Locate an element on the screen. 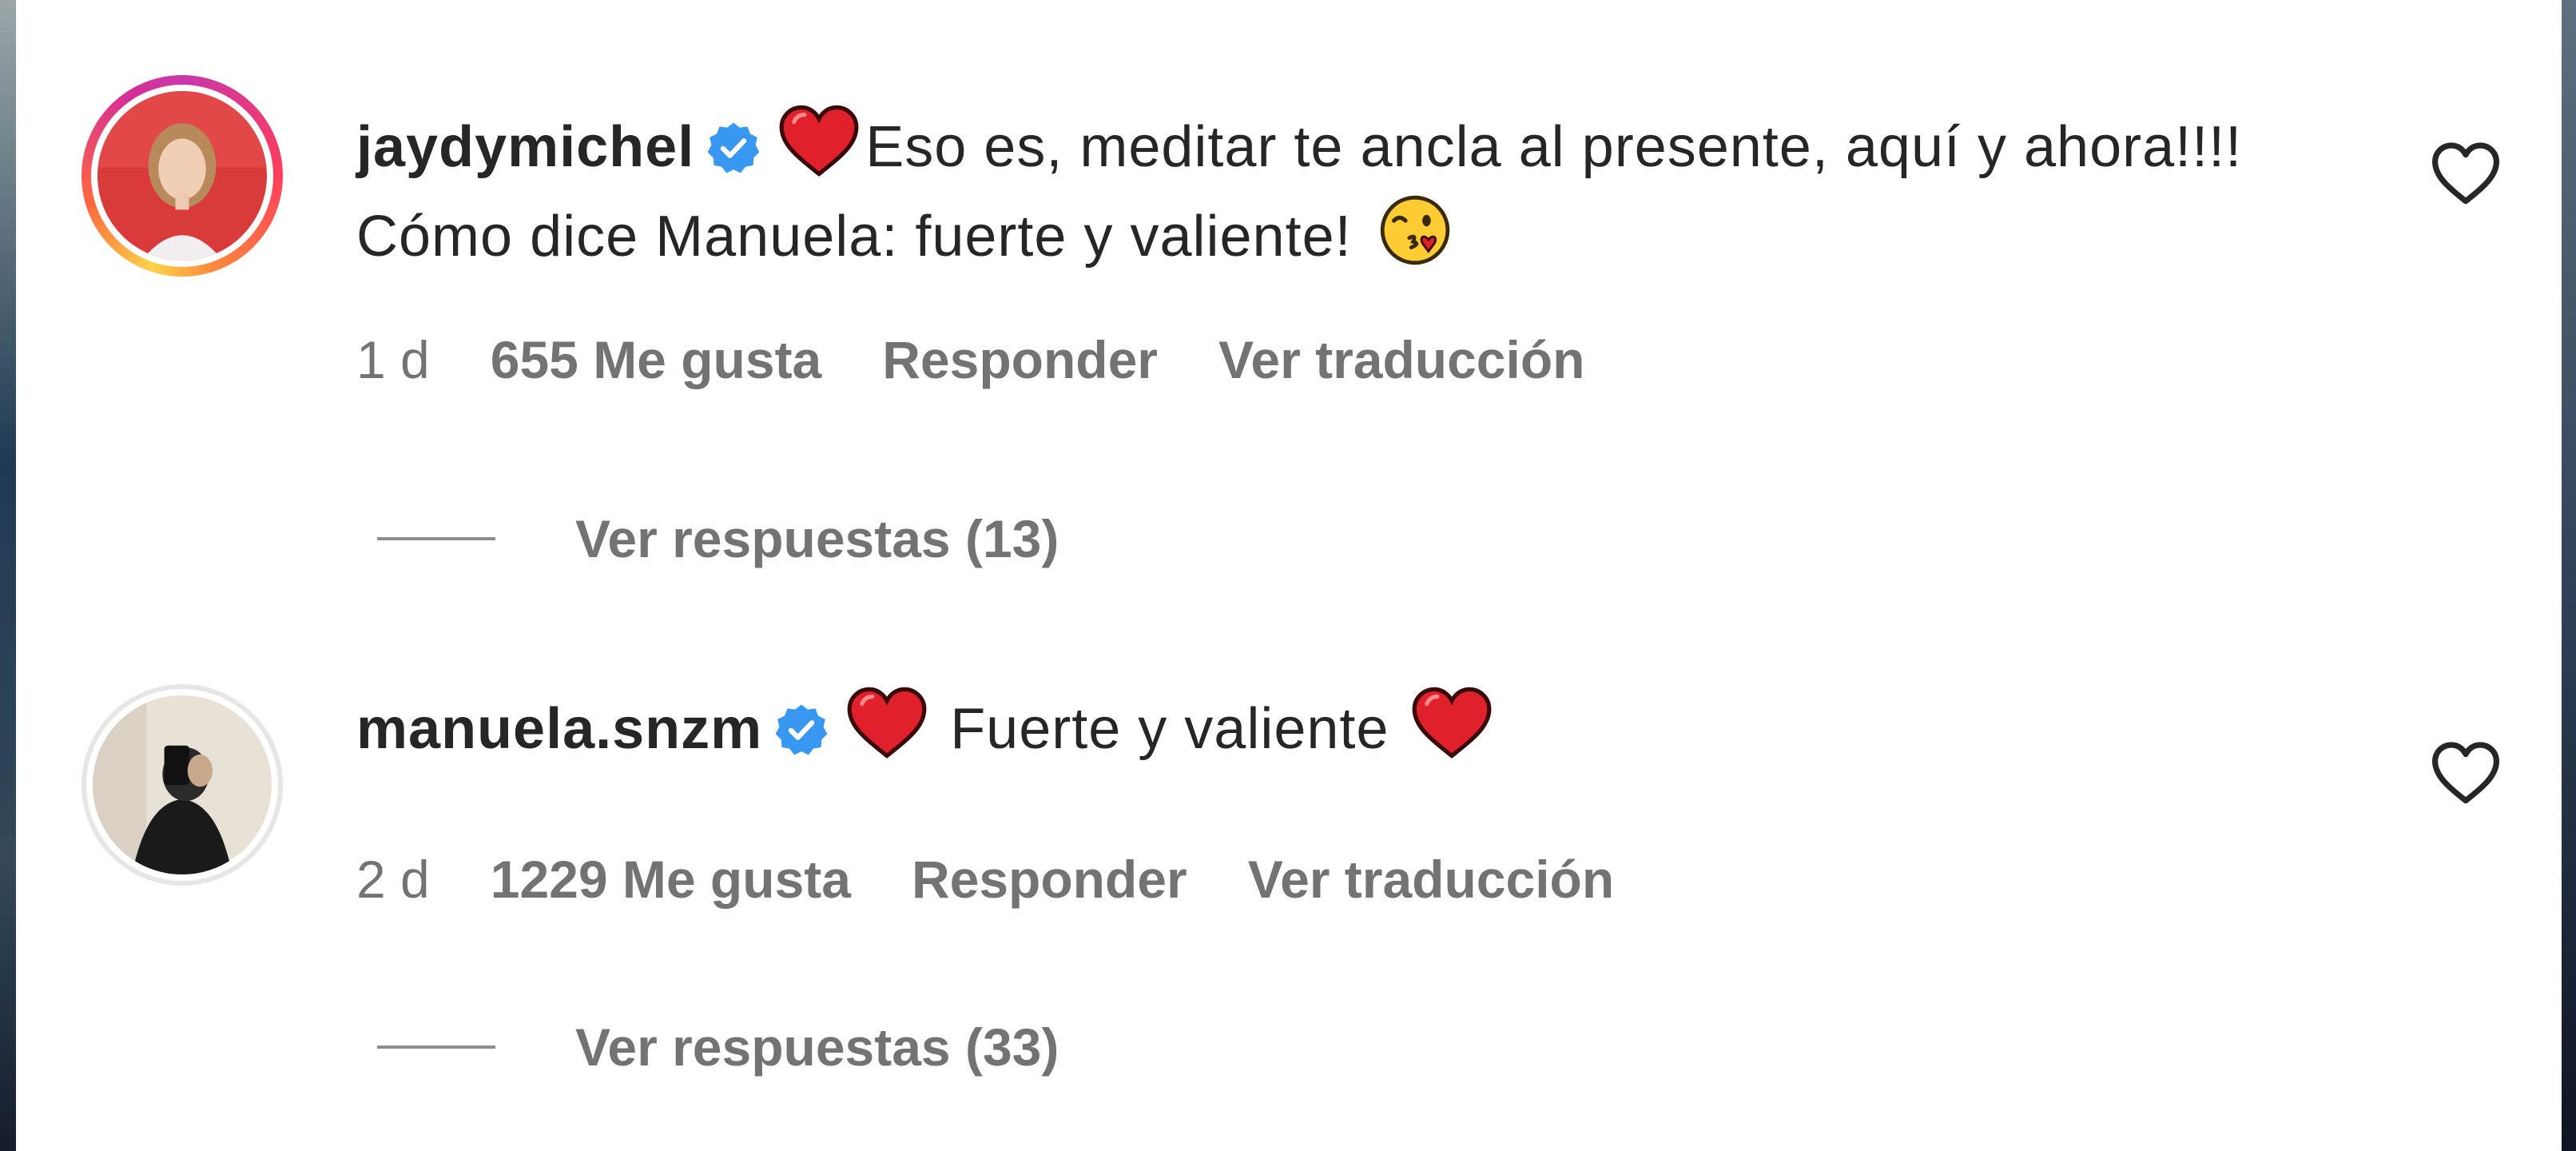 The width and height of the screenshot is (2576, 1151). view-replies-button: Ver respuestas (13) is located at coordinates (718, 539).